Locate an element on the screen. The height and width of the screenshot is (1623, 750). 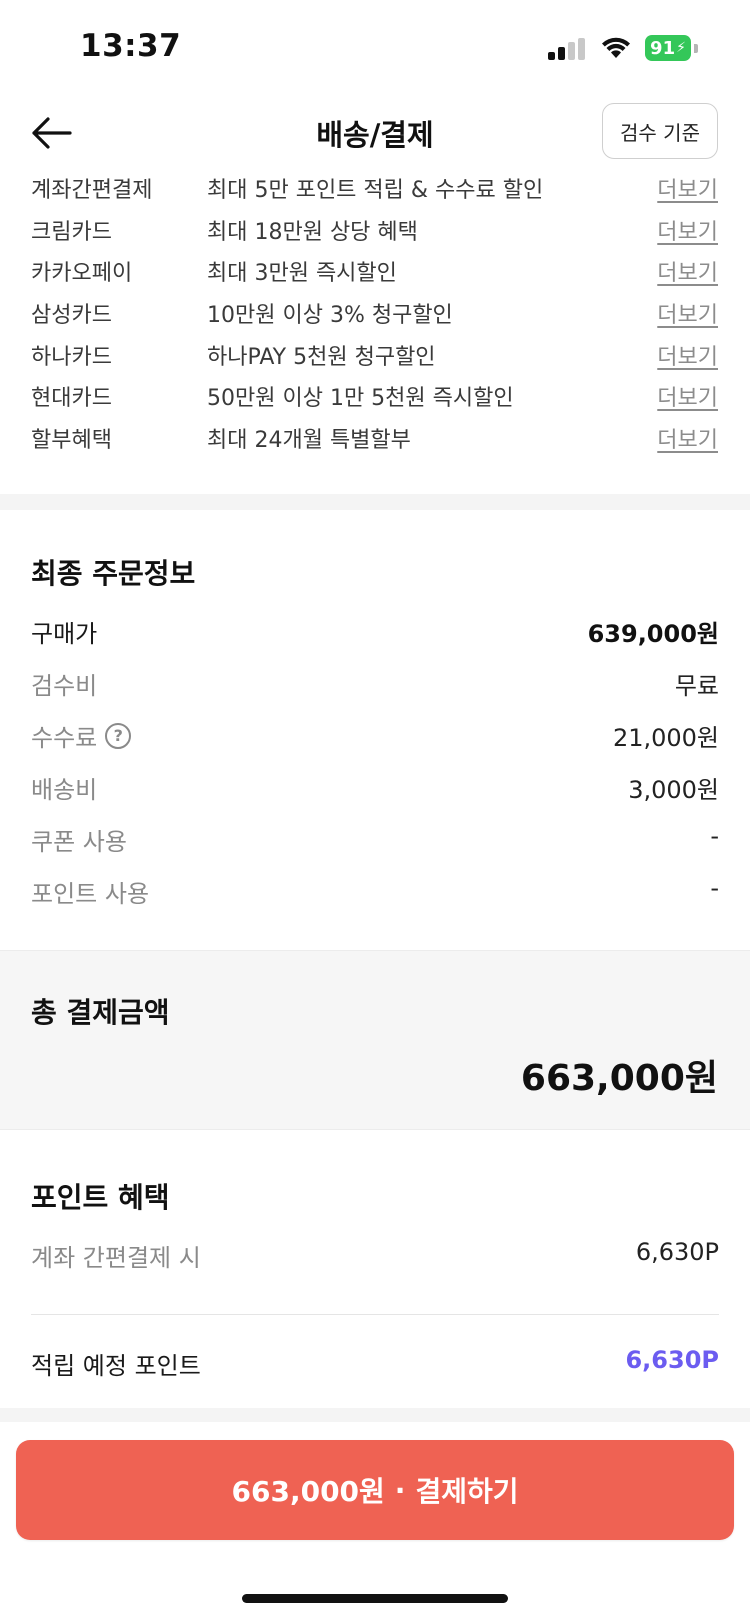
battery-level: 91 is located at coordinates (663, 48).